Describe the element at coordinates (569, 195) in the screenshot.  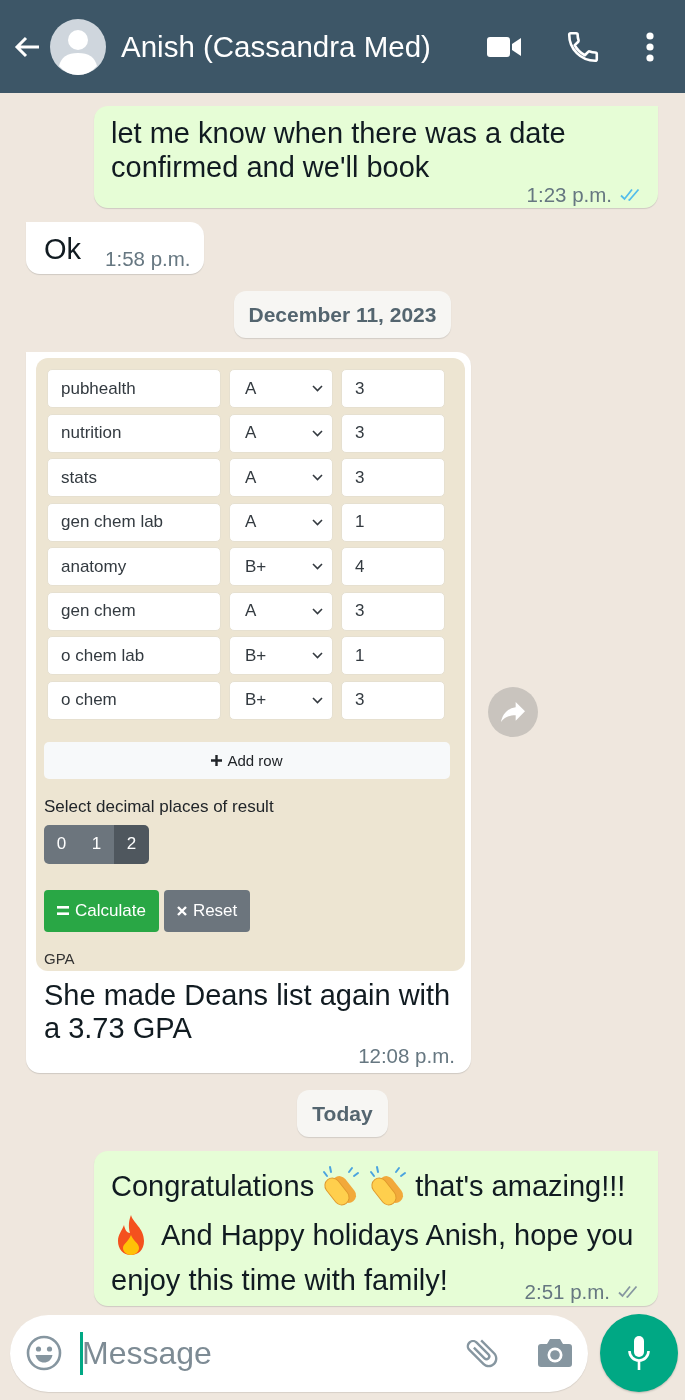
I see `message-time: 1:23 p.m.` at that location.